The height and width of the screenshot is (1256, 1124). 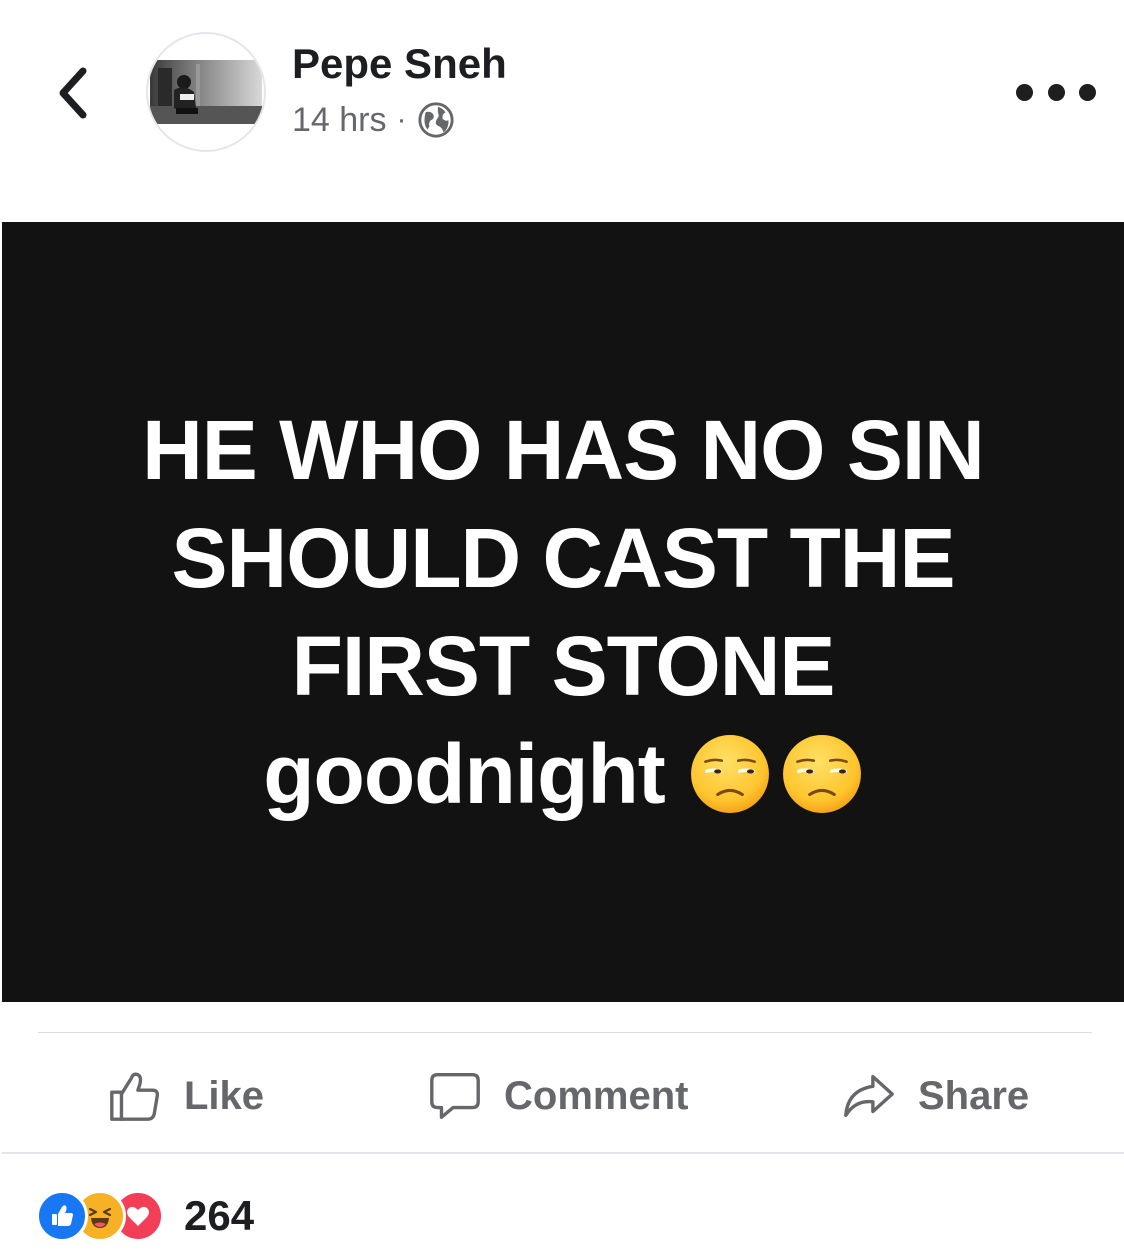 What do you see at coordinates (62, 1216) in the screenshot?
I see `like-reaction-icon` at bounding box center [62, 1216].